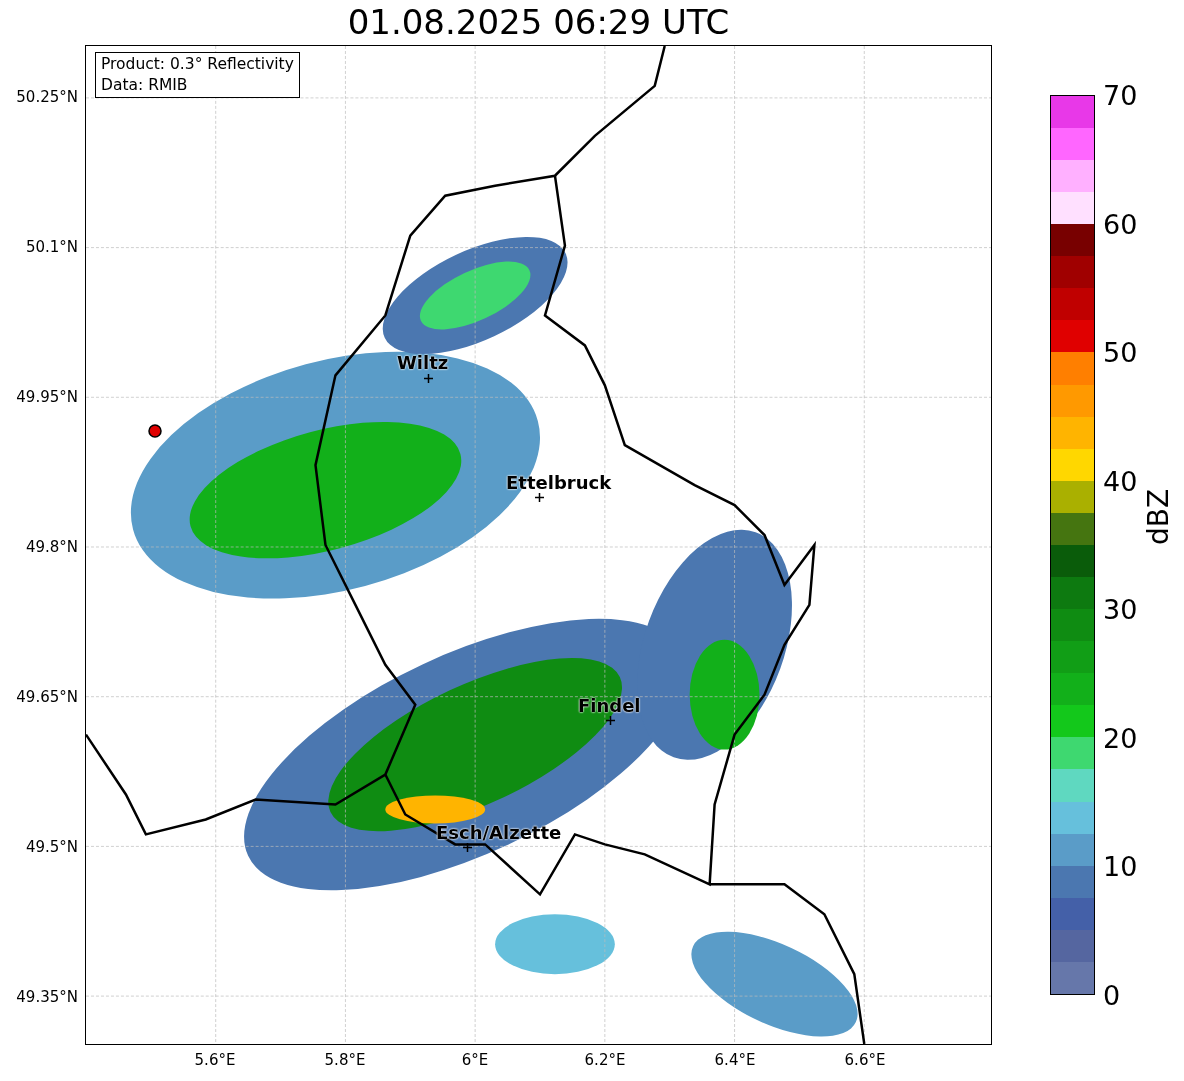 The height and width of the screenshot is (1081, 1184). What do you see at coordinates (47, 997) in the screenshot?
I see `latitude-label: 49.35°N` at bounding box center [47, 997].